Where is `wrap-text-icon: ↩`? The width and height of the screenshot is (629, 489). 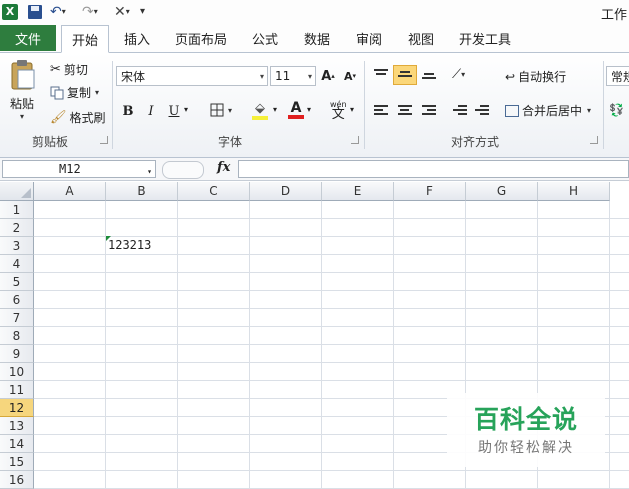 wrap-text-icon: ↩ is located at coordinates (510, 76).